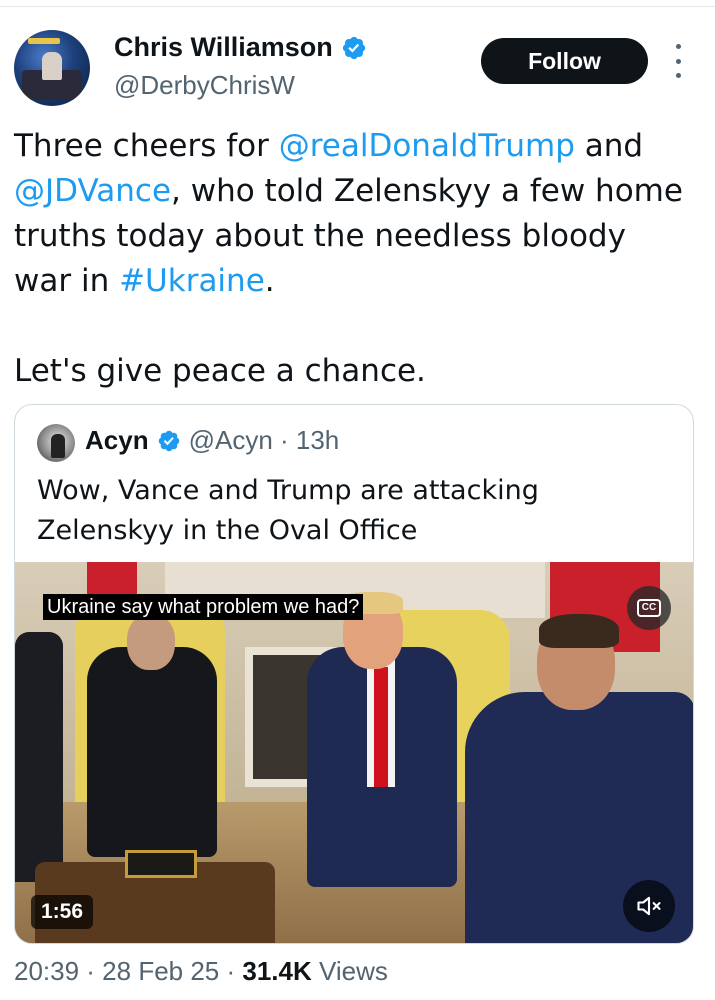 This screenshot has height=1000, width=715. I want to click on quote-author-row: Acyn @Acyn · 13h, so click(212, 440).